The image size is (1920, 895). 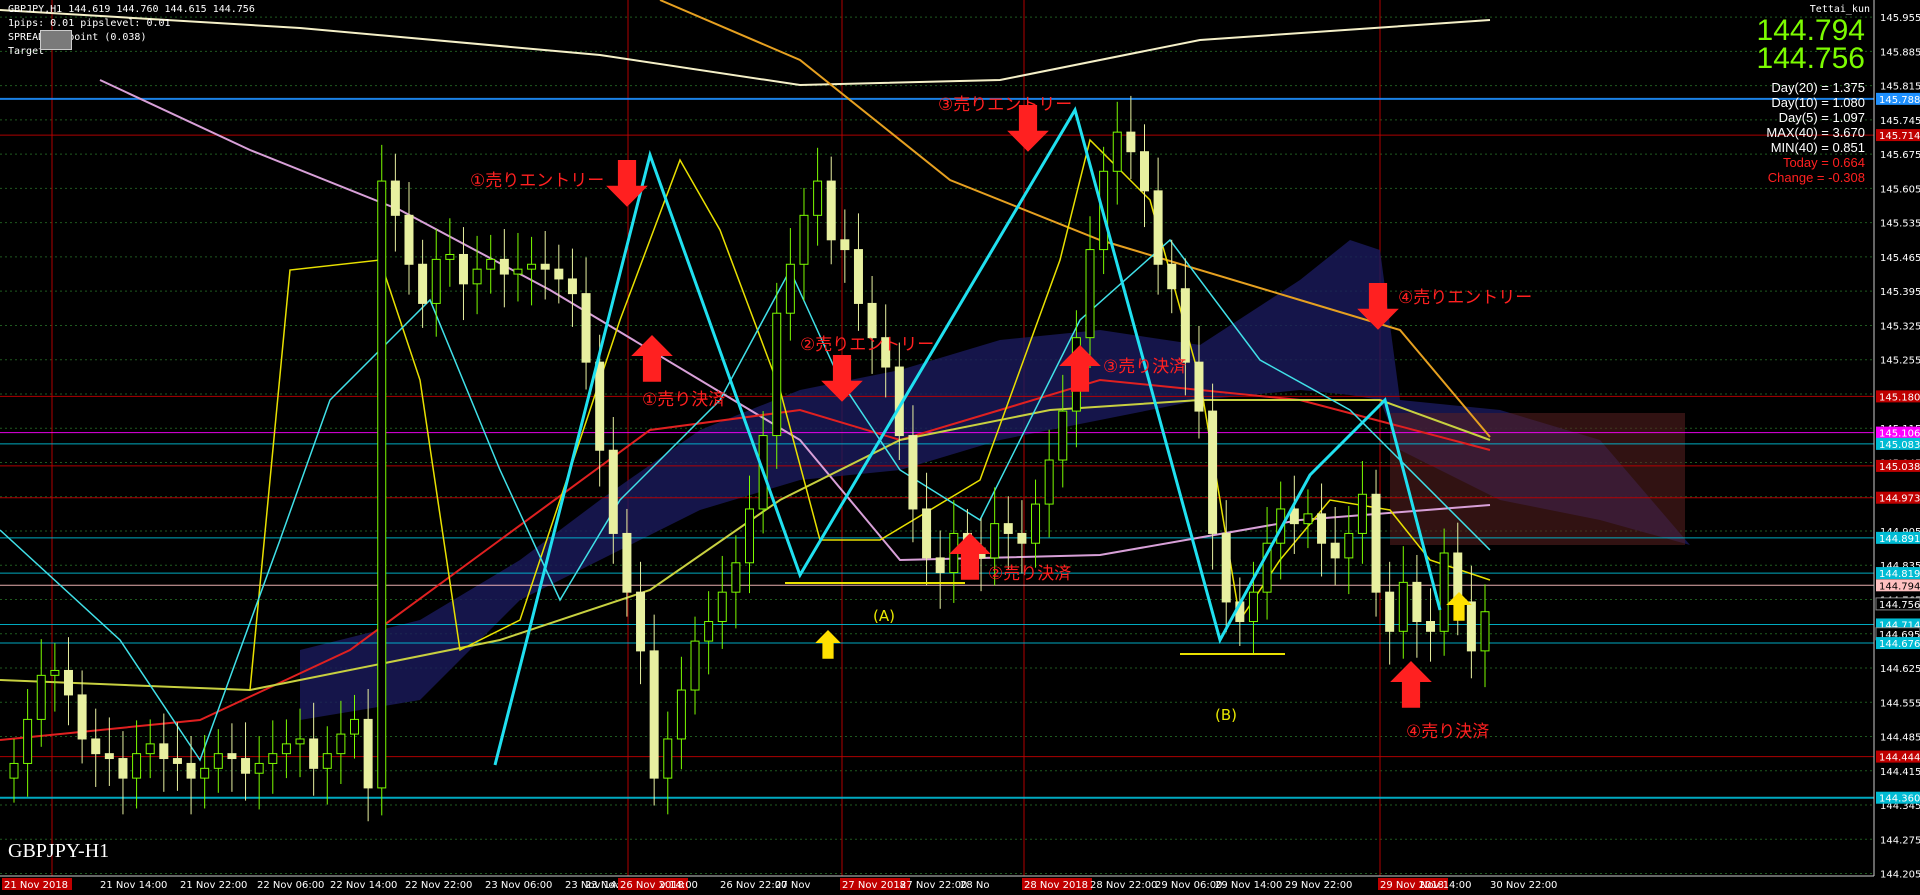 I want to click on spread-info: SPREAD: 0 point (0.038), so click(x=77, y=37).